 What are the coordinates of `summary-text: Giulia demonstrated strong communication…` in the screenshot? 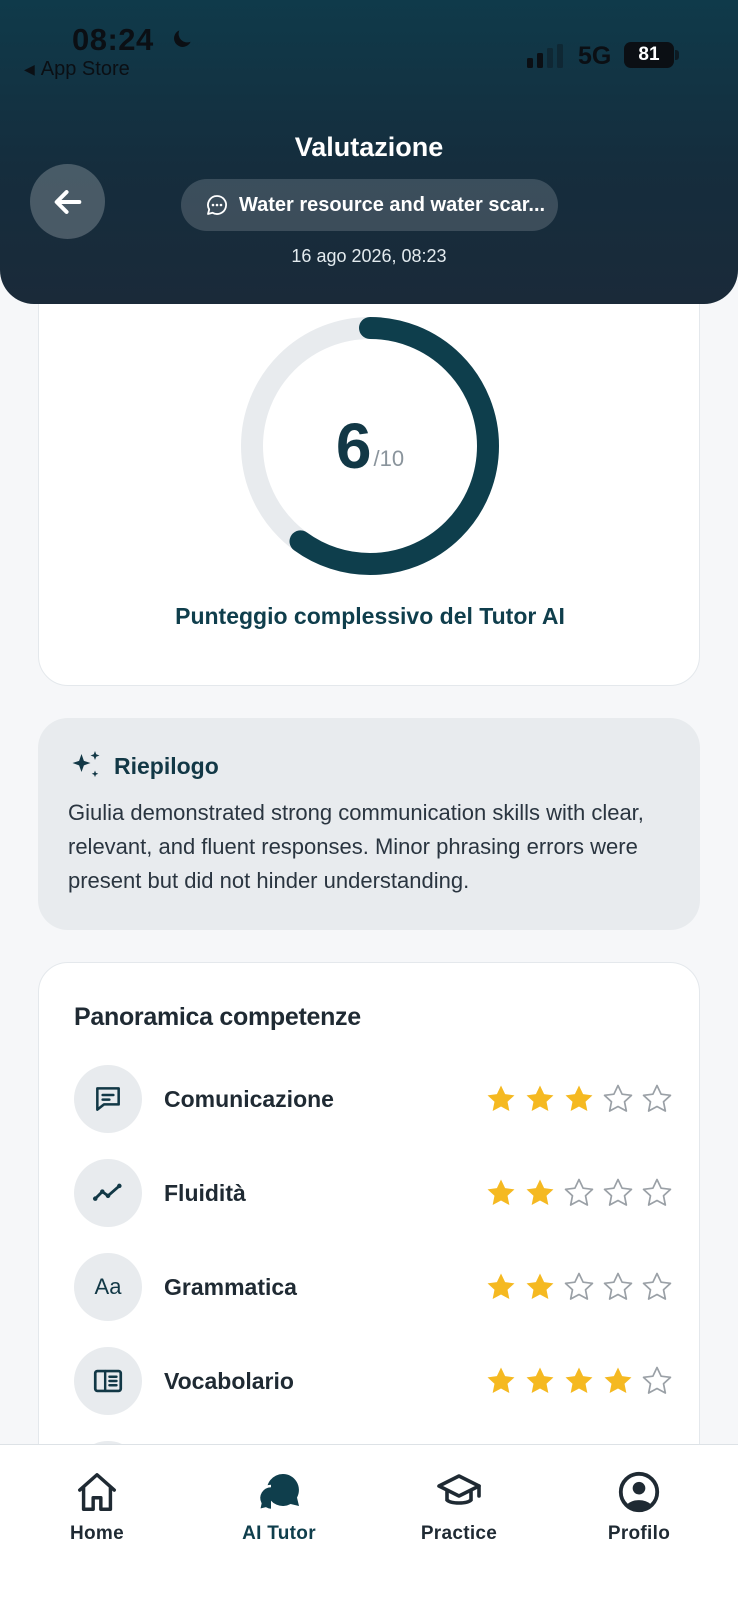 It's located at (356, 846).